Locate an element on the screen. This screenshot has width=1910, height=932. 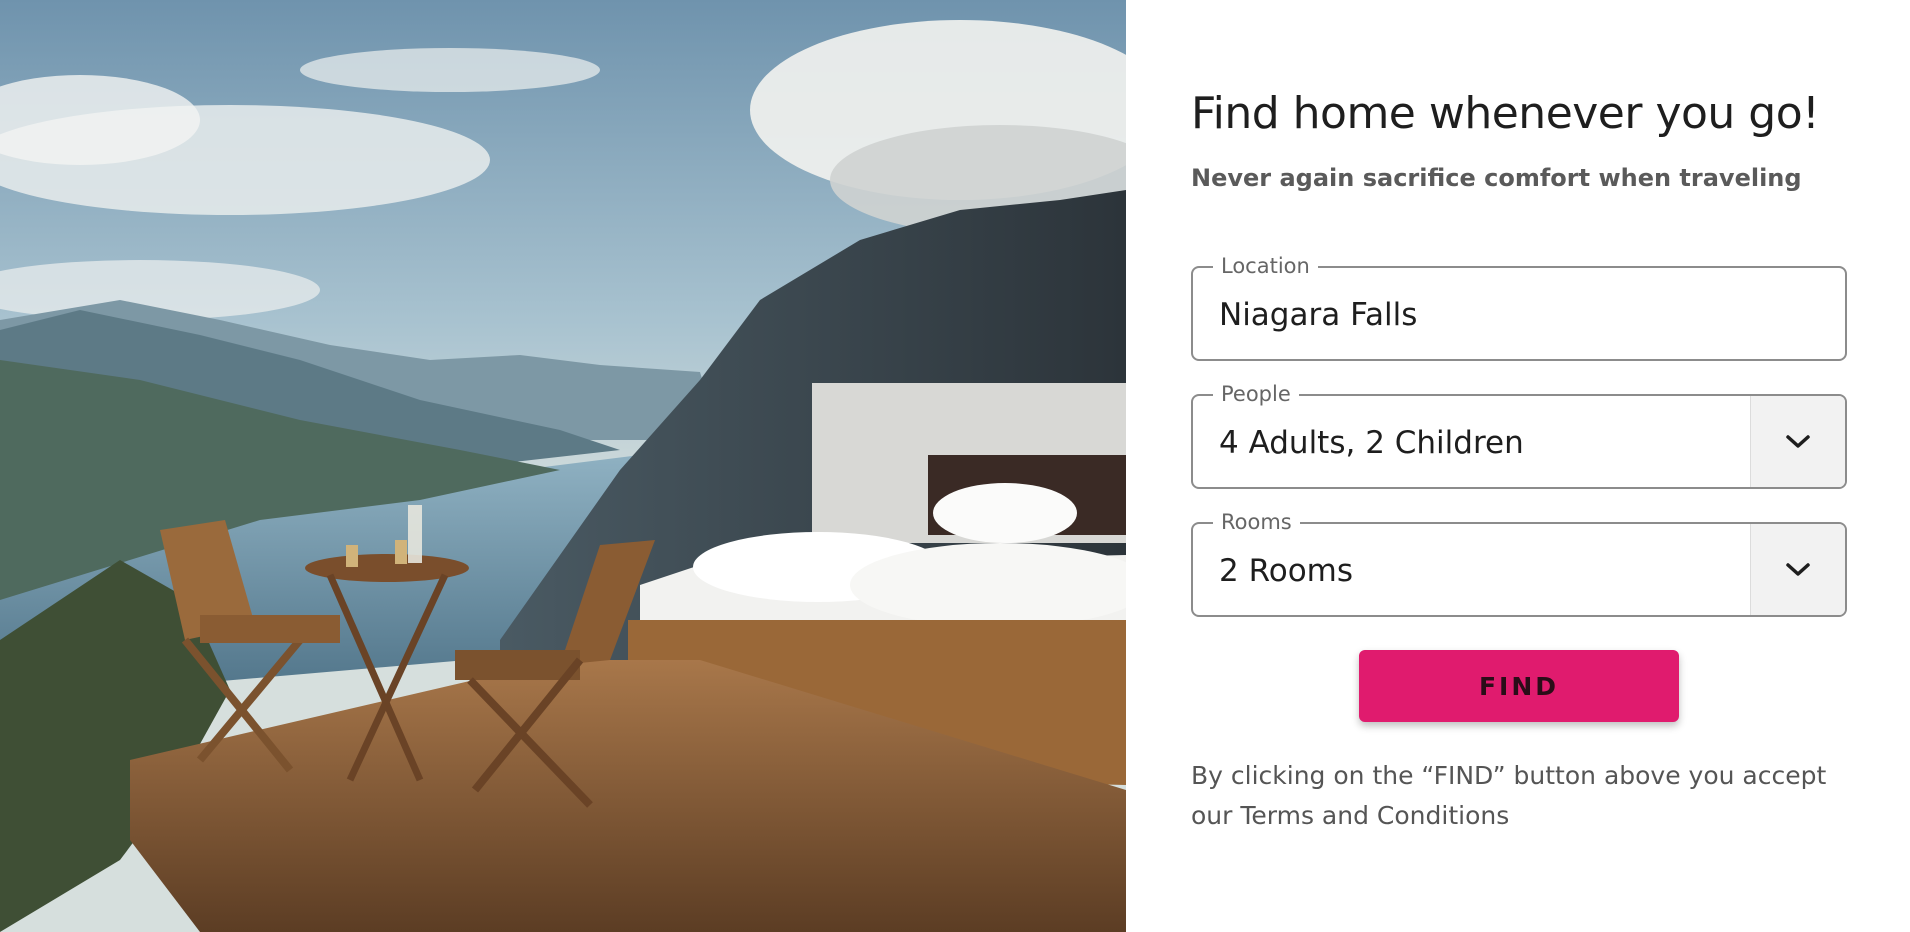
people-select: People 4 Adults, 2 Children is located at coordinates (1519, 435).